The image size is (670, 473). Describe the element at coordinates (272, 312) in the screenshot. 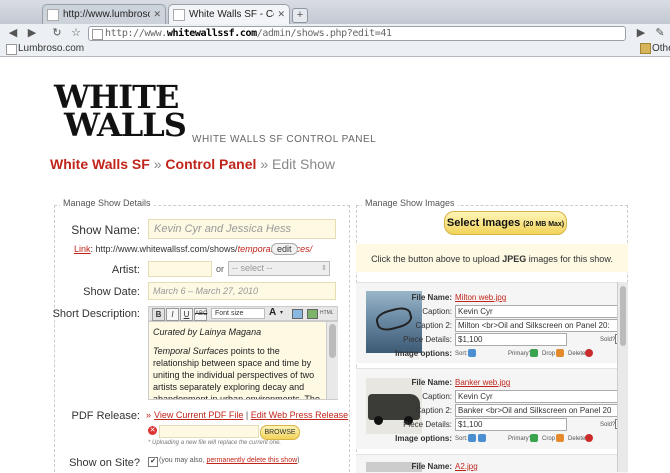

I see `text-color-icon: A` at that location.